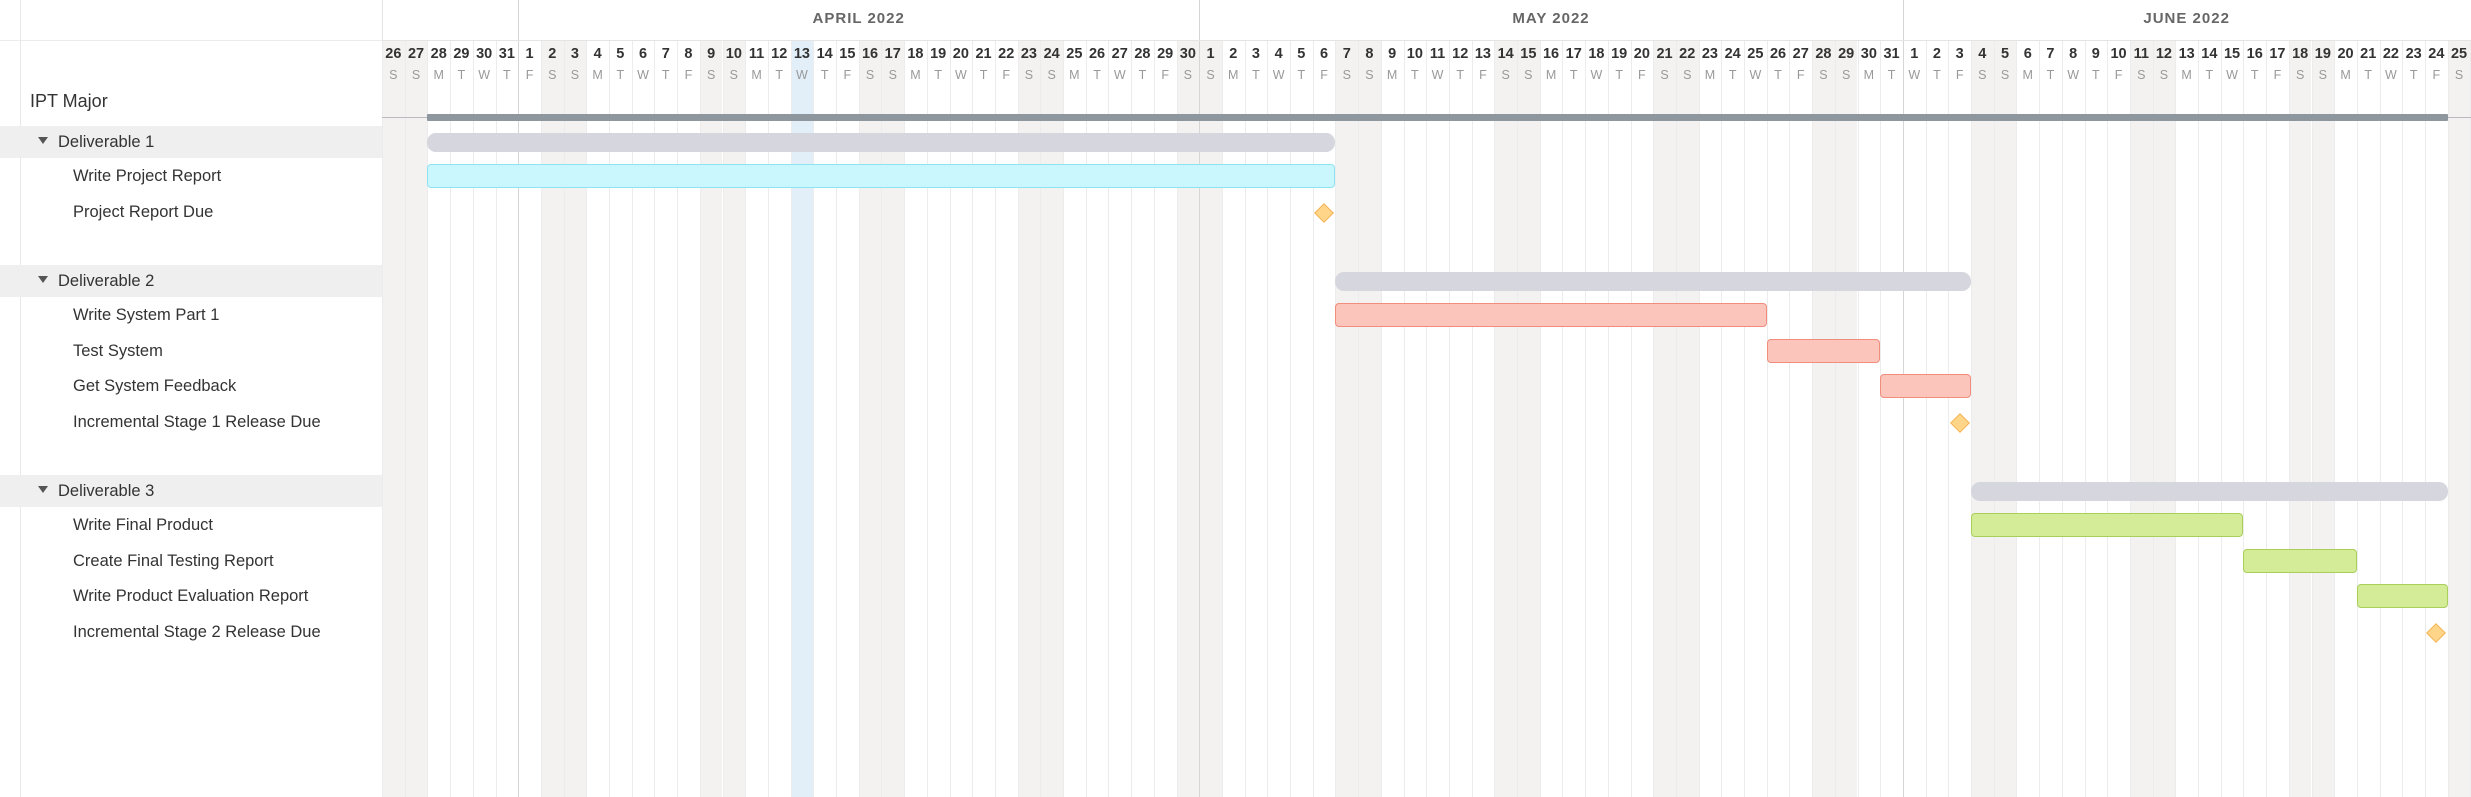 This screenshot has width=2471, height=797. I want to click on task-row: Get System Feedback, so click(154, 386).